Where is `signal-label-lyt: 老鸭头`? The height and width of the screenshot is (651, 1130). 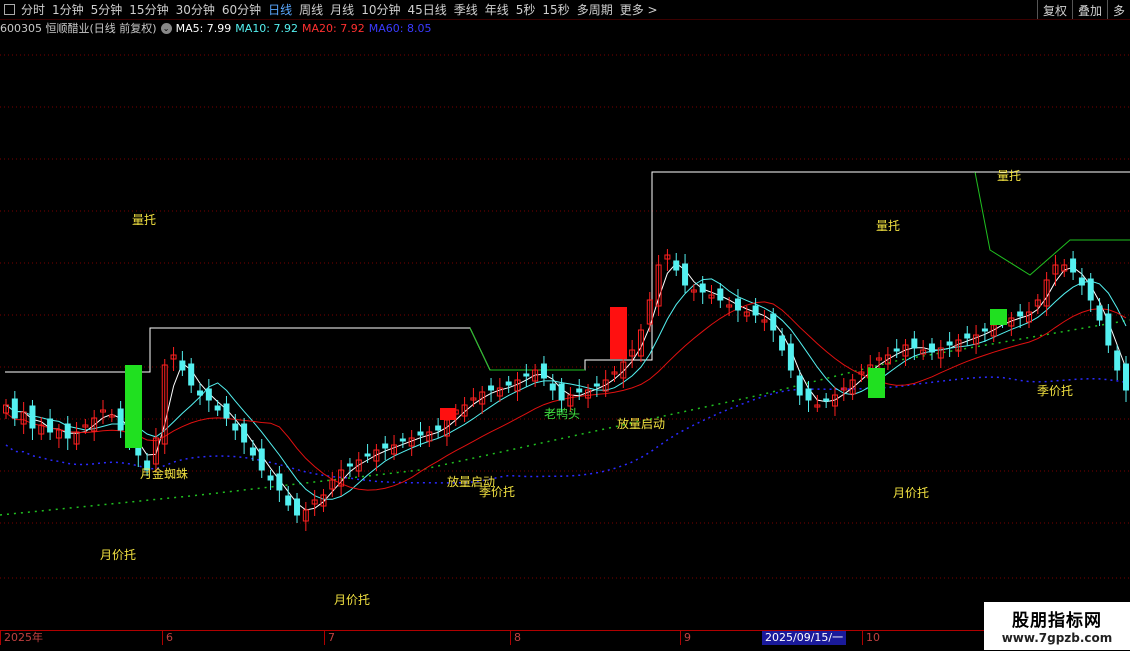 signal-label-lyt: 老鸭头 is located at coordinates (562, 414).